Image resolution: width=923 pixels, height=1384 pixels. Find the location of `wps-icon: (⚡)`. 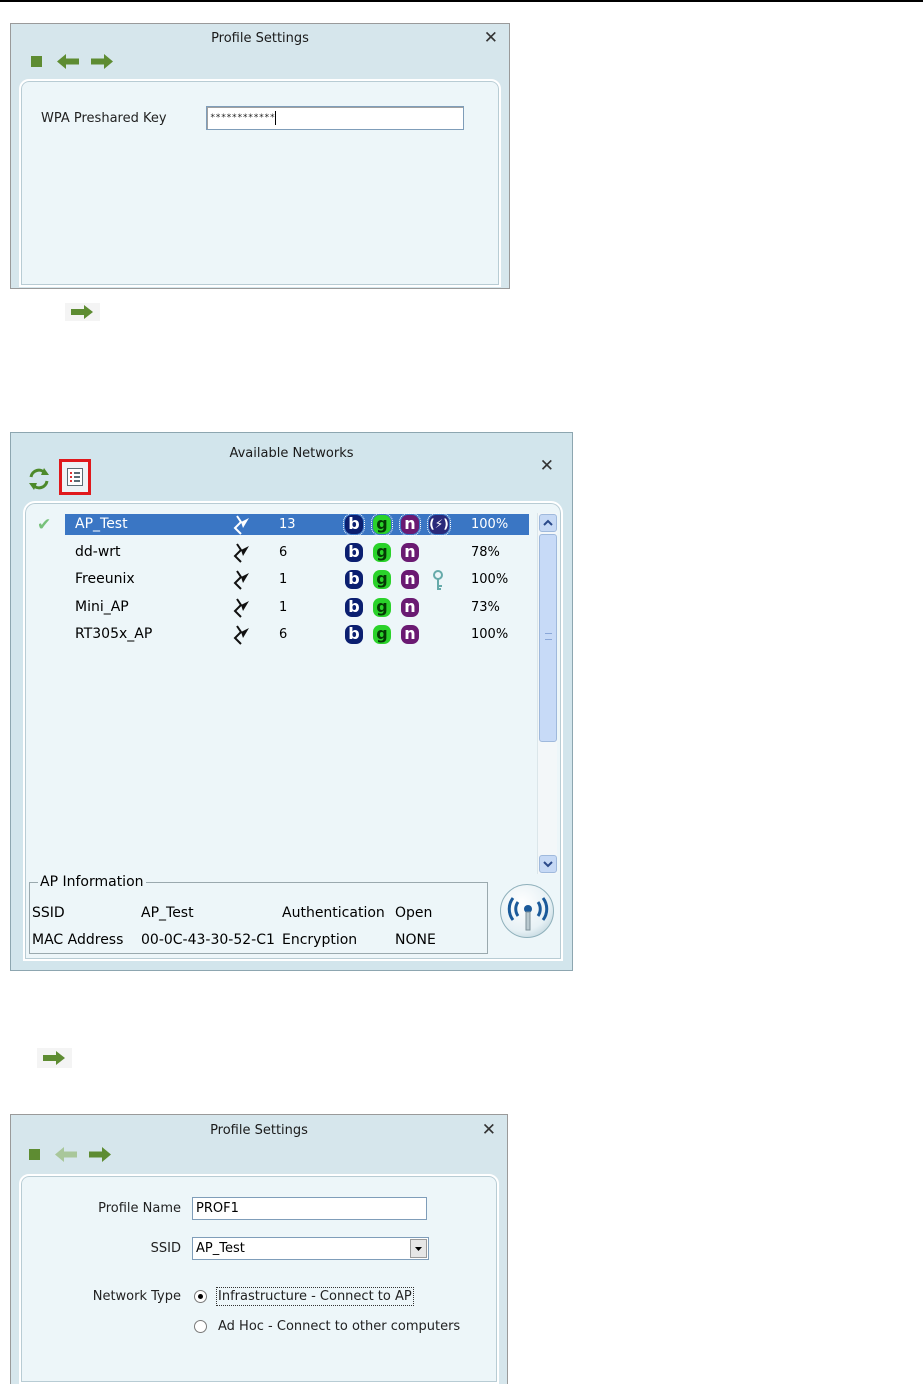

wps-icon: (⚡) is located at coordinates (439, 524).